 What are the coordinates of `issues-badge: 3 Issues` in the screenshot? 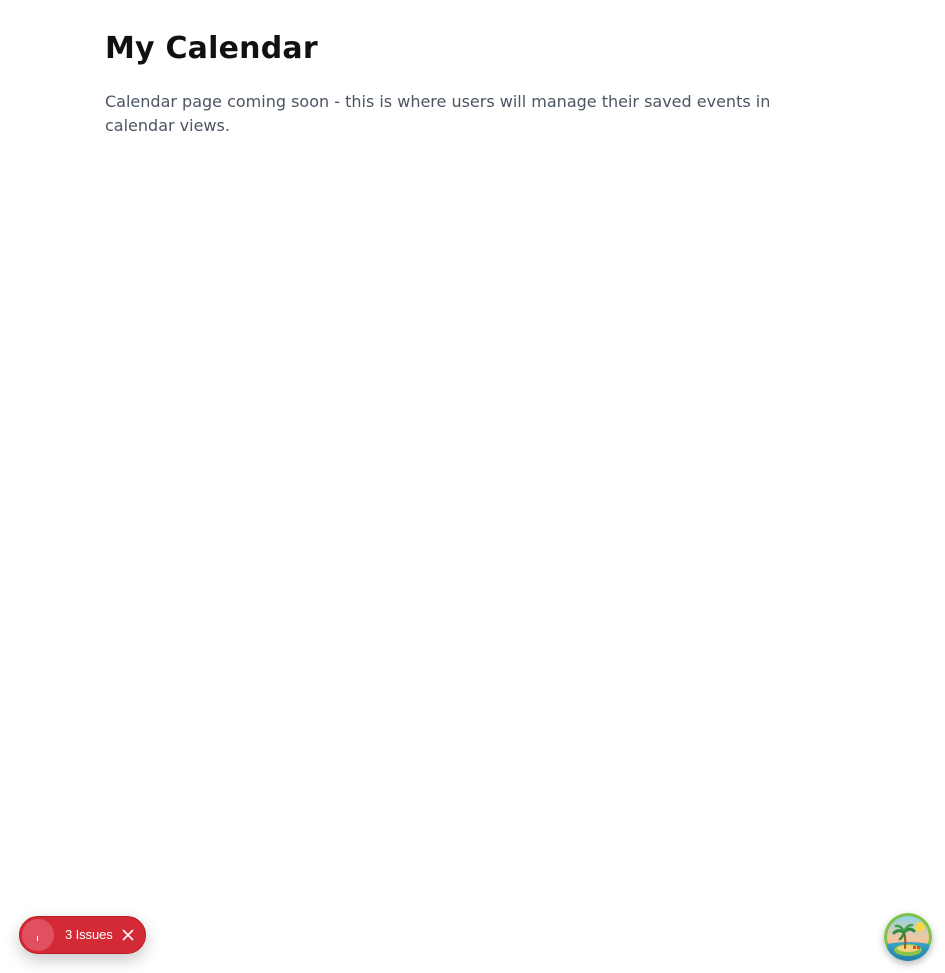 It's located at (82, 935).